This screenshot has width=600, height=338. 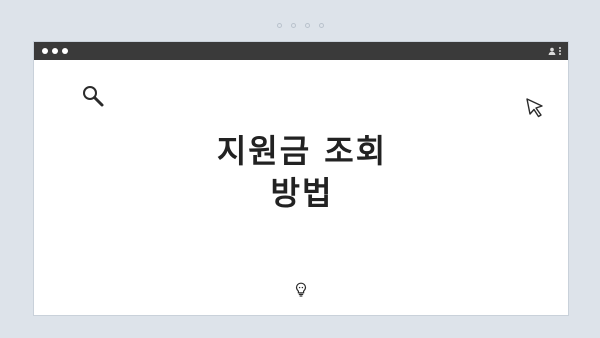 I want to click on slide-title-line2: 방법, so click(x=302, y=193).